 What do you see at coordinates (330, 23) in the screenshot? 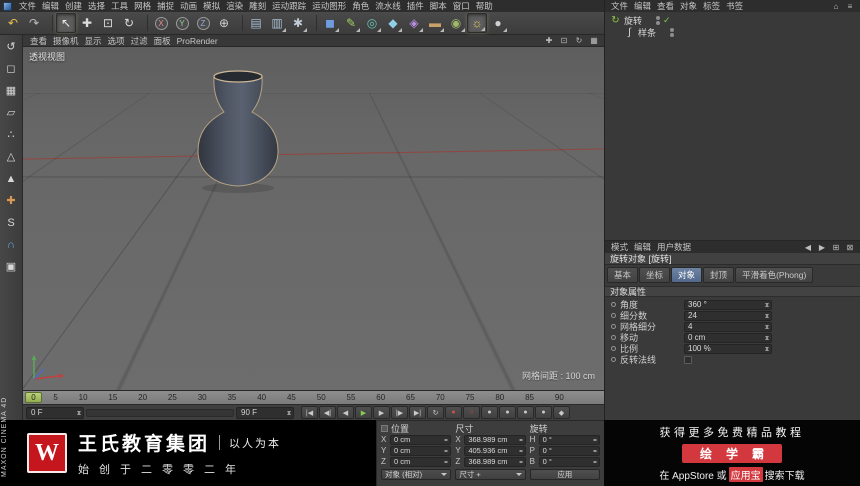
I see `add-cube-icon: ◼` at bounding box center [330, 23].